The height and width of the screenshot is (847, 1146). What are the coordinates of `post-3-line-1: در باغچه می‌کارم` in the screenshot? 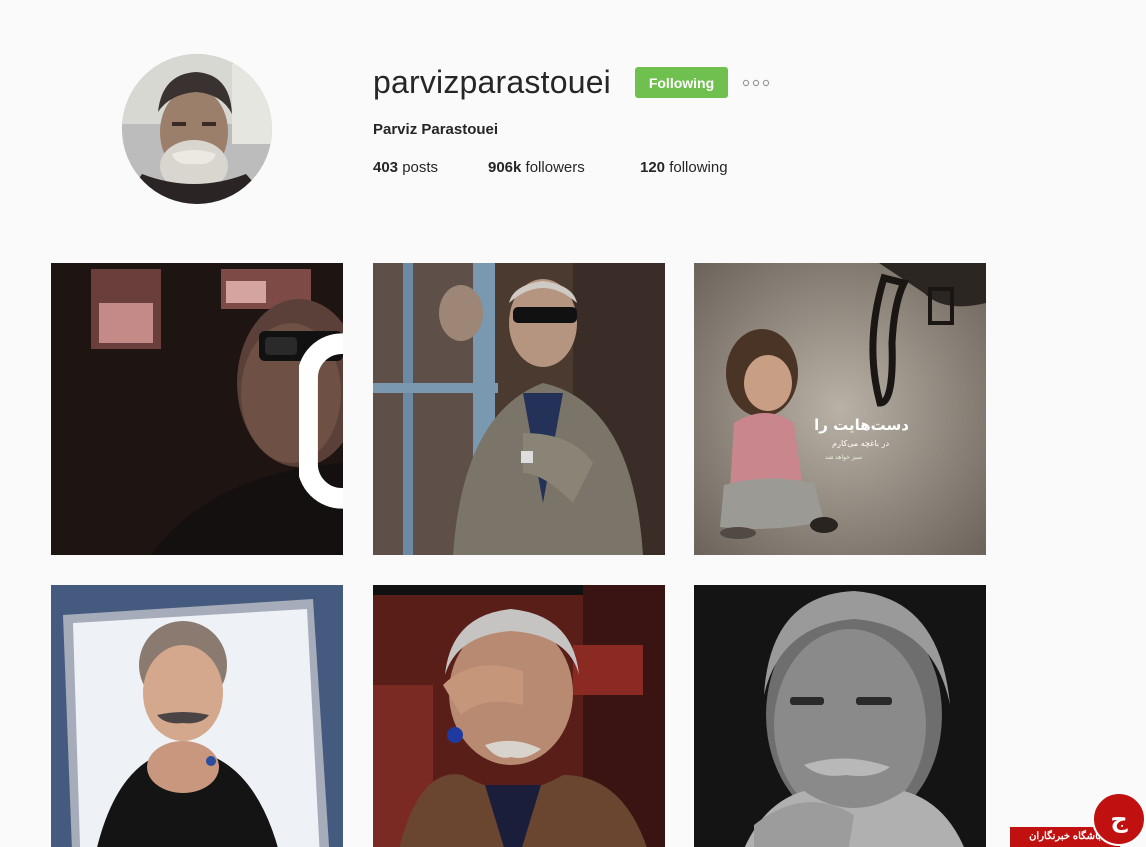 It's located at (860, 443).